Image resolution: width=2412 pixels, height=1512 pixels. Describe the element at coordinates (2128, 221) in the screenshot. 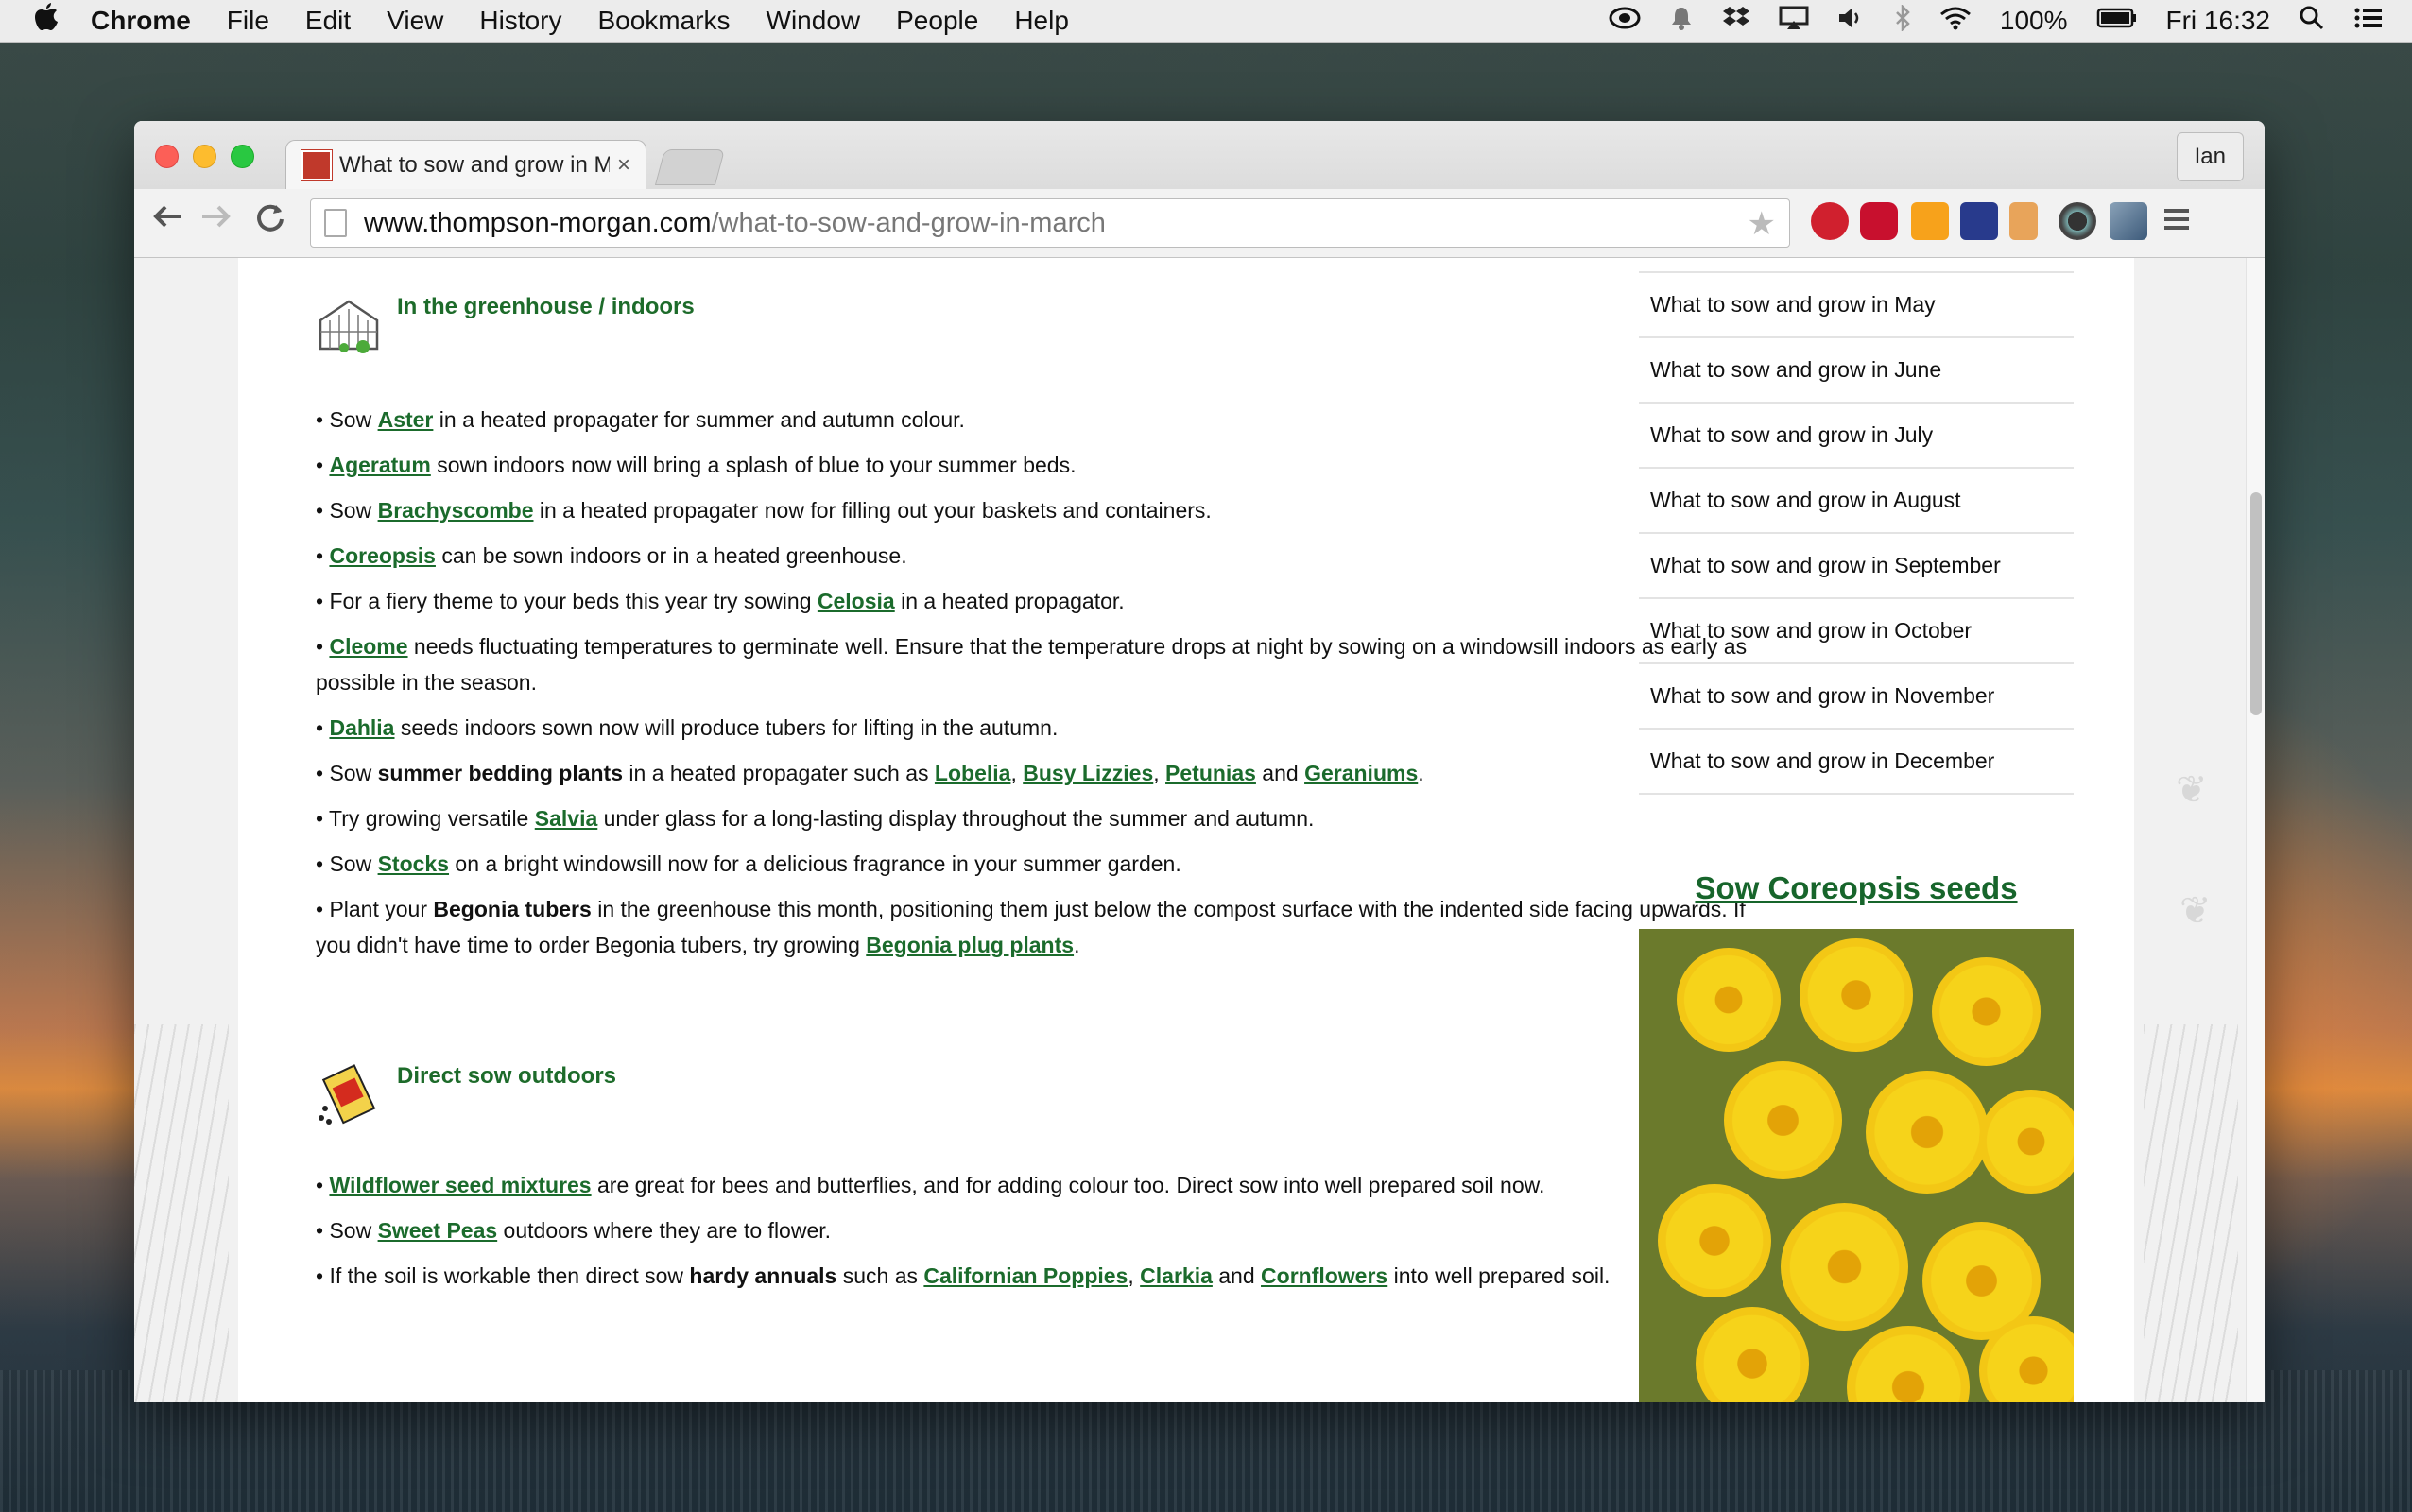

I see `eyedropper-extension-icon` at that location.